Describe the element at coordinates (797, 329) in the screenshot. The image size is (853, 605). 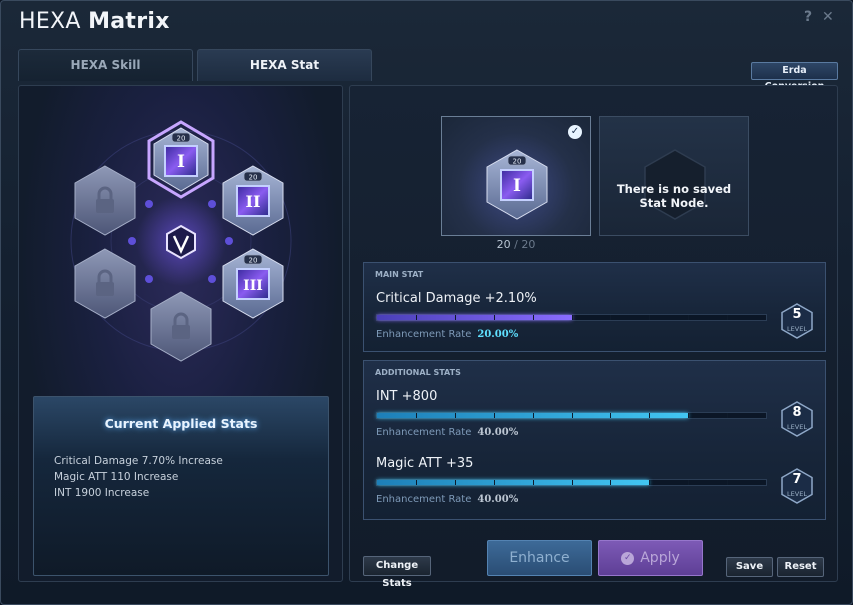
I see `main-stat-level-word: LEVEL` at that location.